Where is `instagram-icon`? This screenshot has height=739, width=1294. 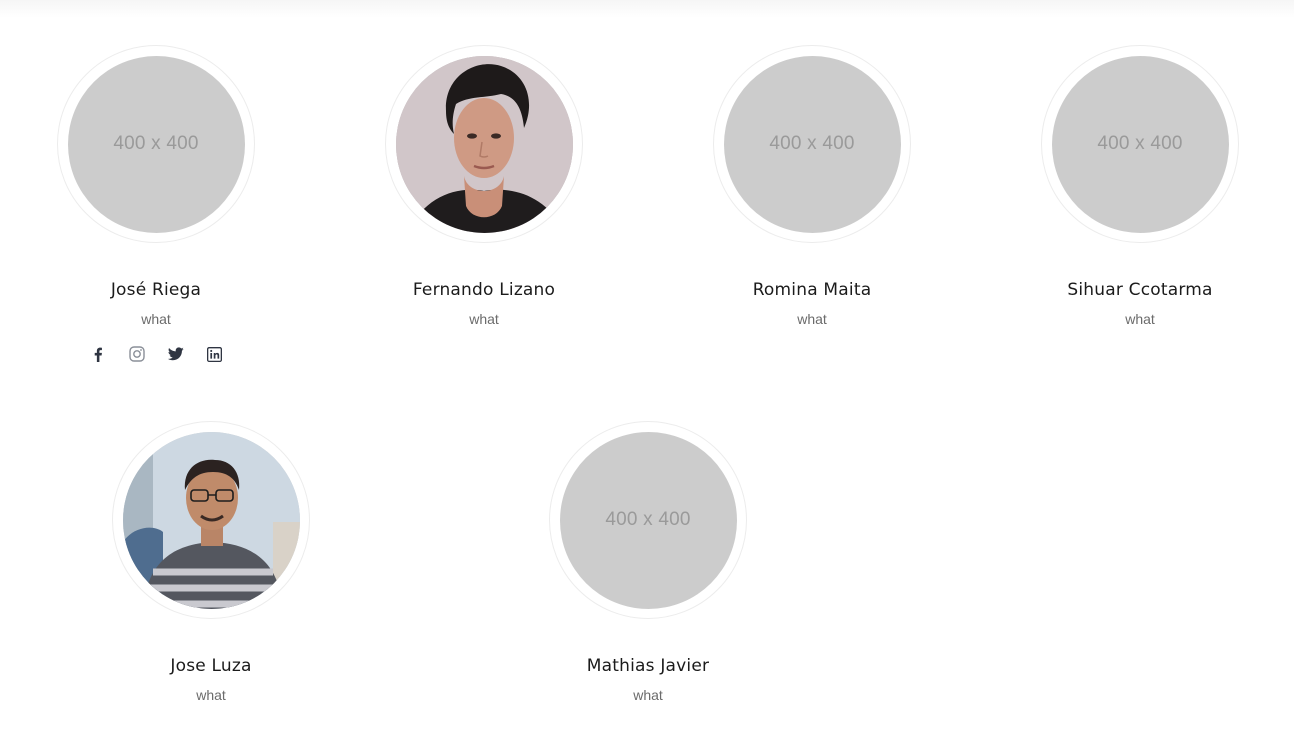
instagram-icon is located at coordinates (136, 354).